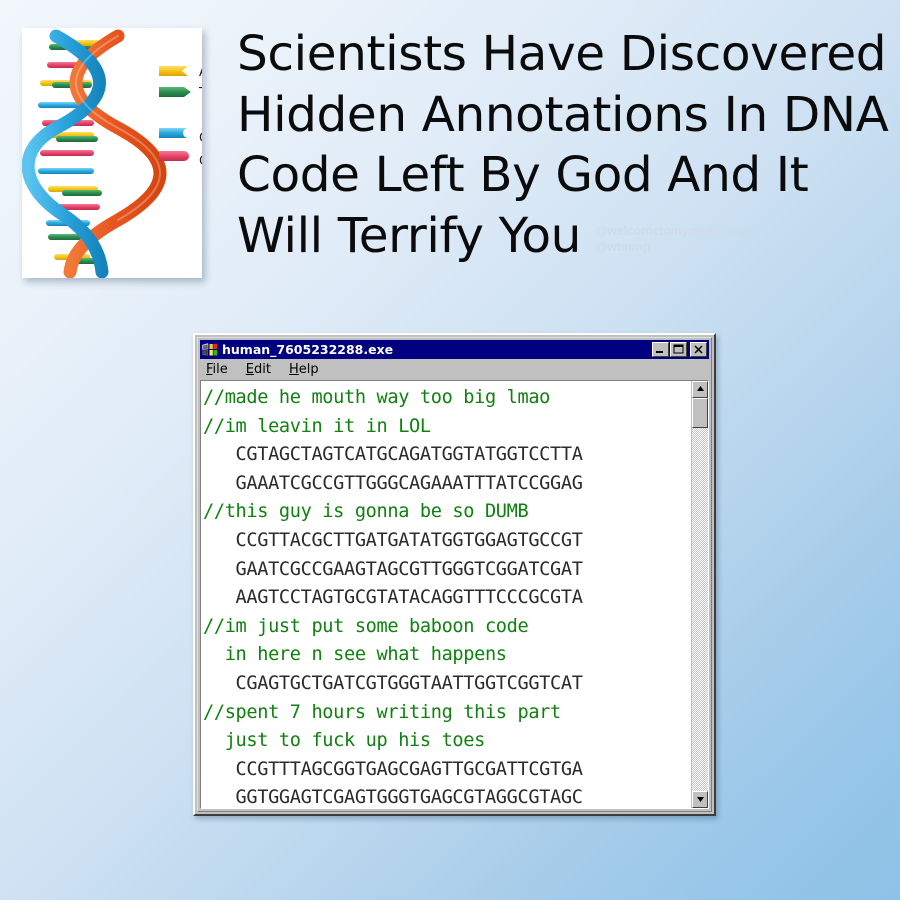 The image size is (900, 900). Describe the element at coordinates (393, 683) in the screenshot. I see `code-line-11: CGAGTGCTGATCGTGGGTAATTGGTCGGTCAT` at that location.